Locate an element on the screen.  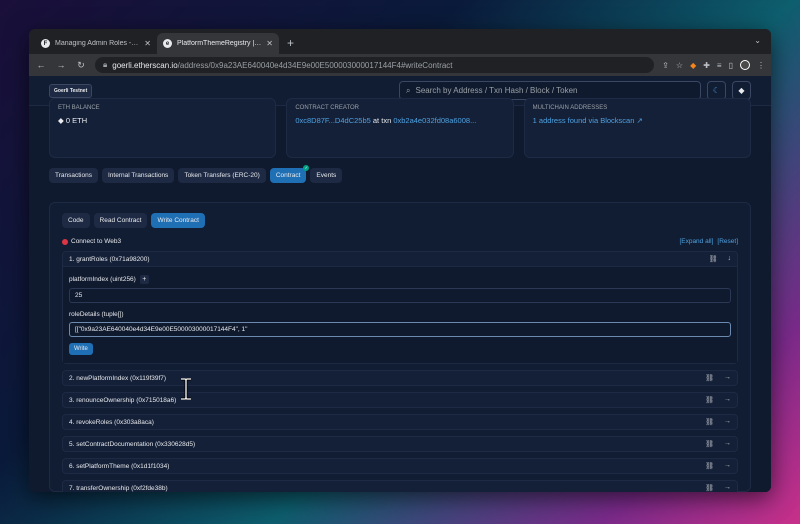
external-link-icon: ↗ is located at coordinates (639, 120).